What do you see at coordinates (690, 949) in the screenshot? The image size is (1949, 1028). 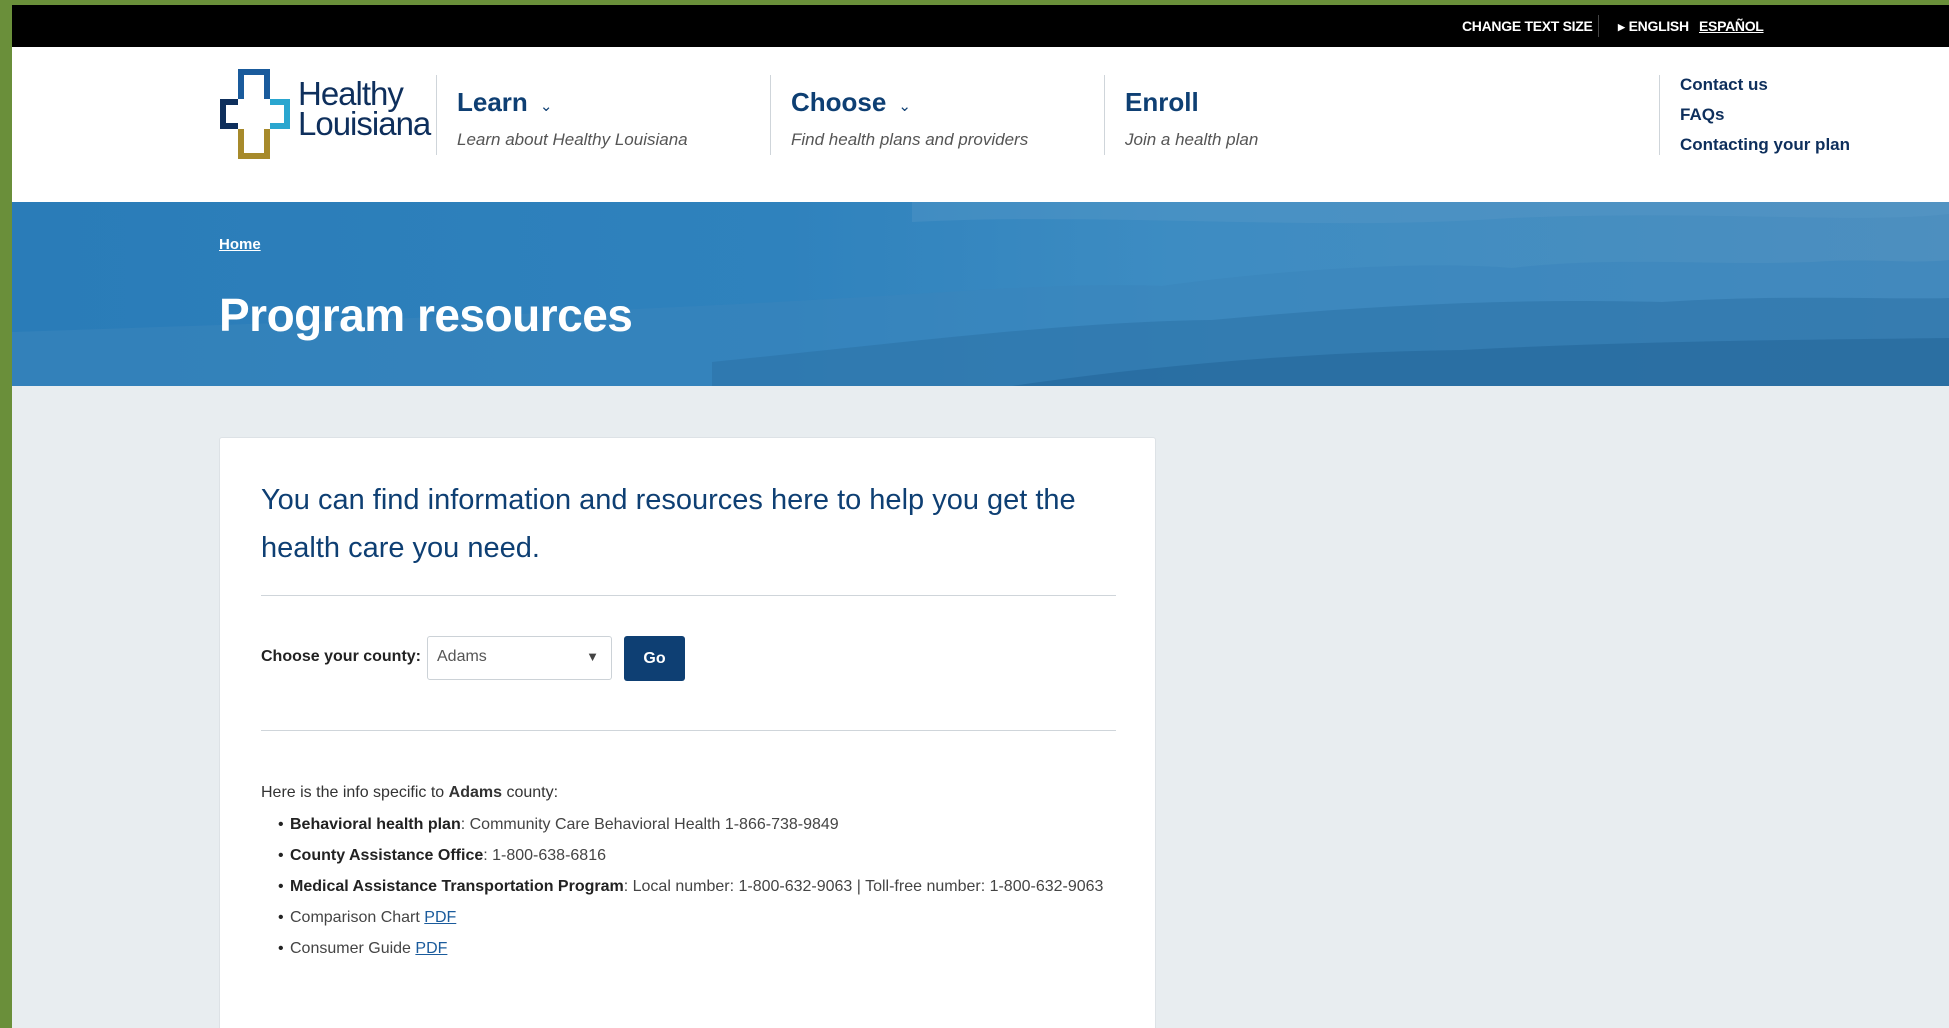 I see `list-item: Consumer Guide PDF` at bounding box center [690, 949].